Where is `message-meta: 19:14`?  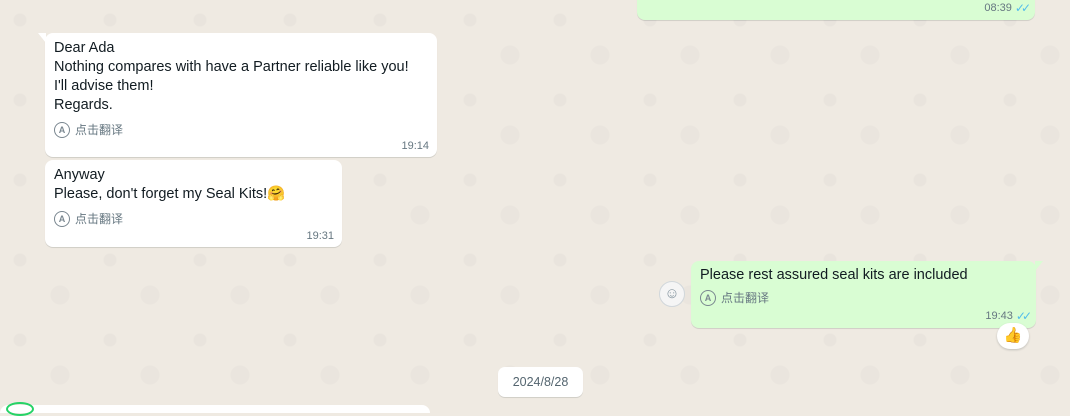 message-meta: 19:14 is located at coordinates (415, 146).